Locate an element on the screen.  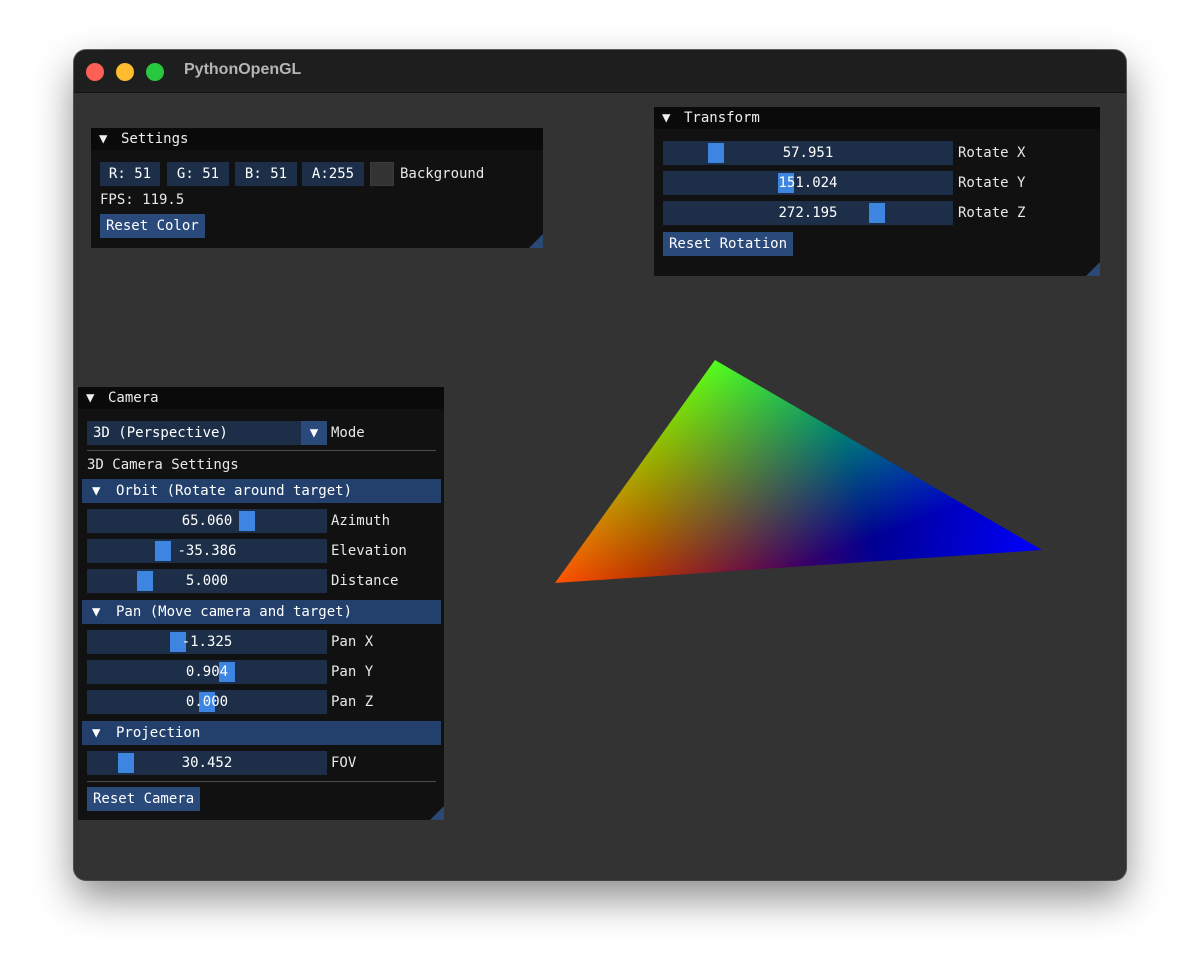
pan-y-slider: 0.904 is located at coordinates (207, 672).